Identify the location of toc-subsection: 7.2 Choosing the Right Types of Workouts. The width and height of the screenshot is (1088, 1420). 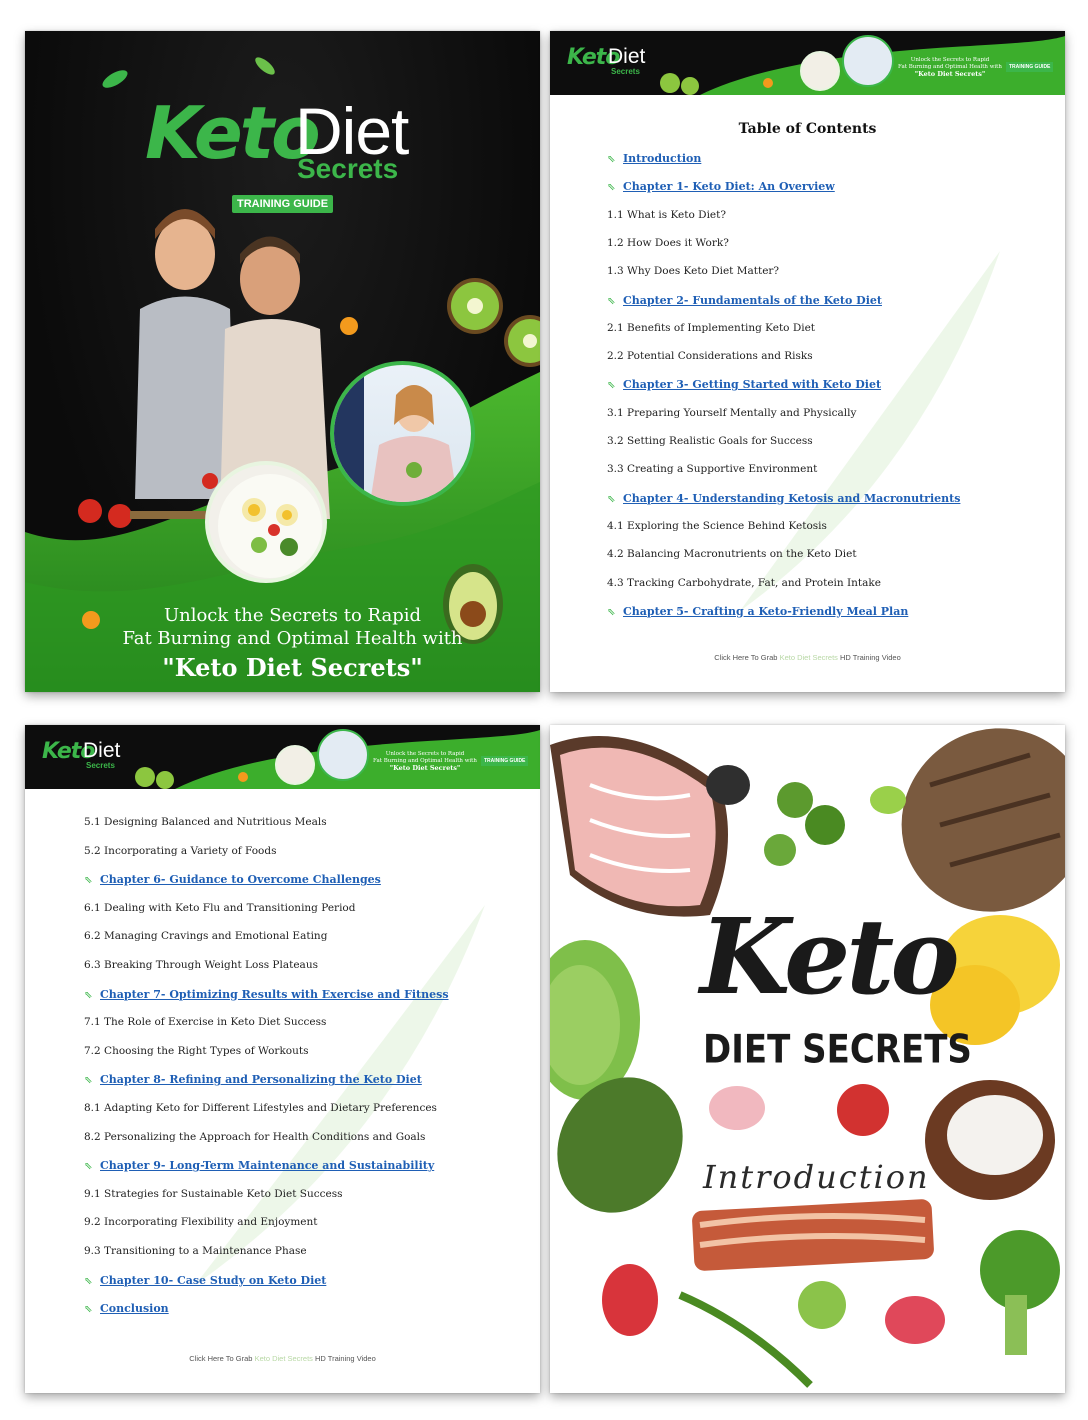
(196, 1051).